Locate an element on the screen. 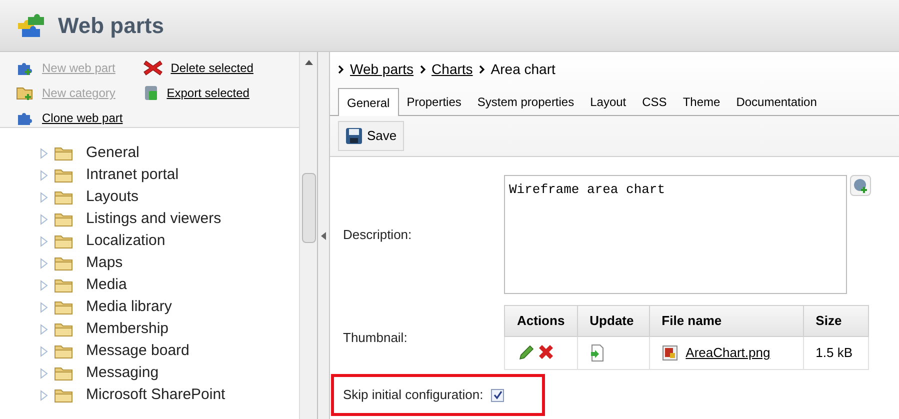  tree-item-label: Microsoft SharePoint is located at coordinates (156, 395).